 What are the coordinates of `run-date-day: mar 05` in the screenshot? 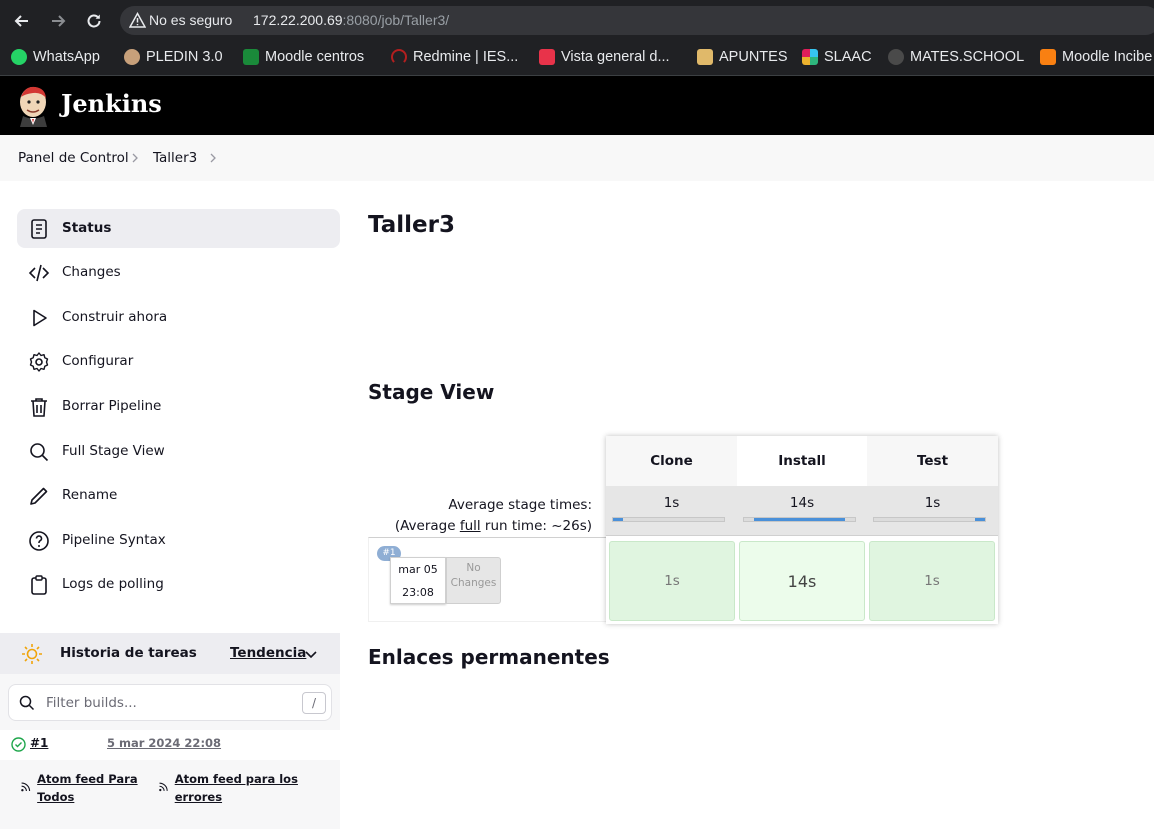 It's located at (418, 569).